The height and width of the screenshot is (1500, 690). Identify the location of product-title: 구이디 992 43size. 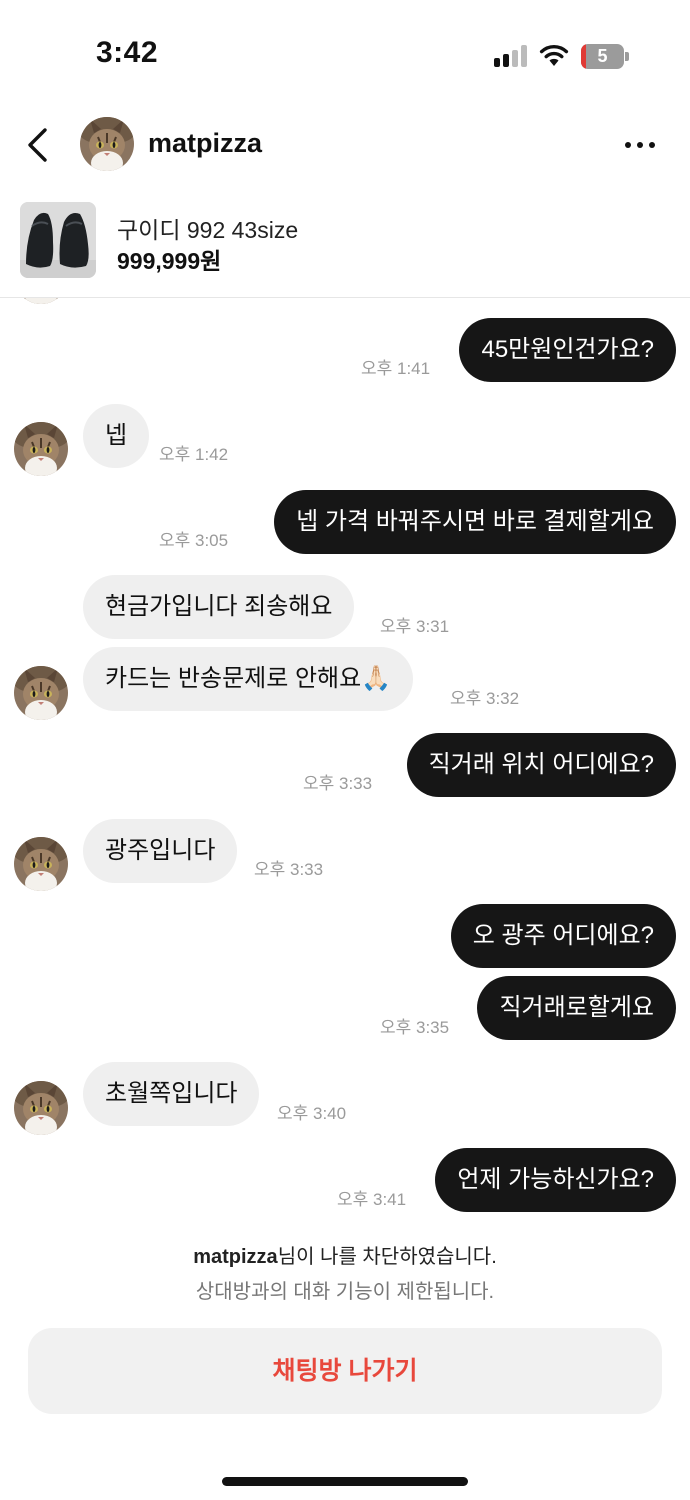
(208, 230).